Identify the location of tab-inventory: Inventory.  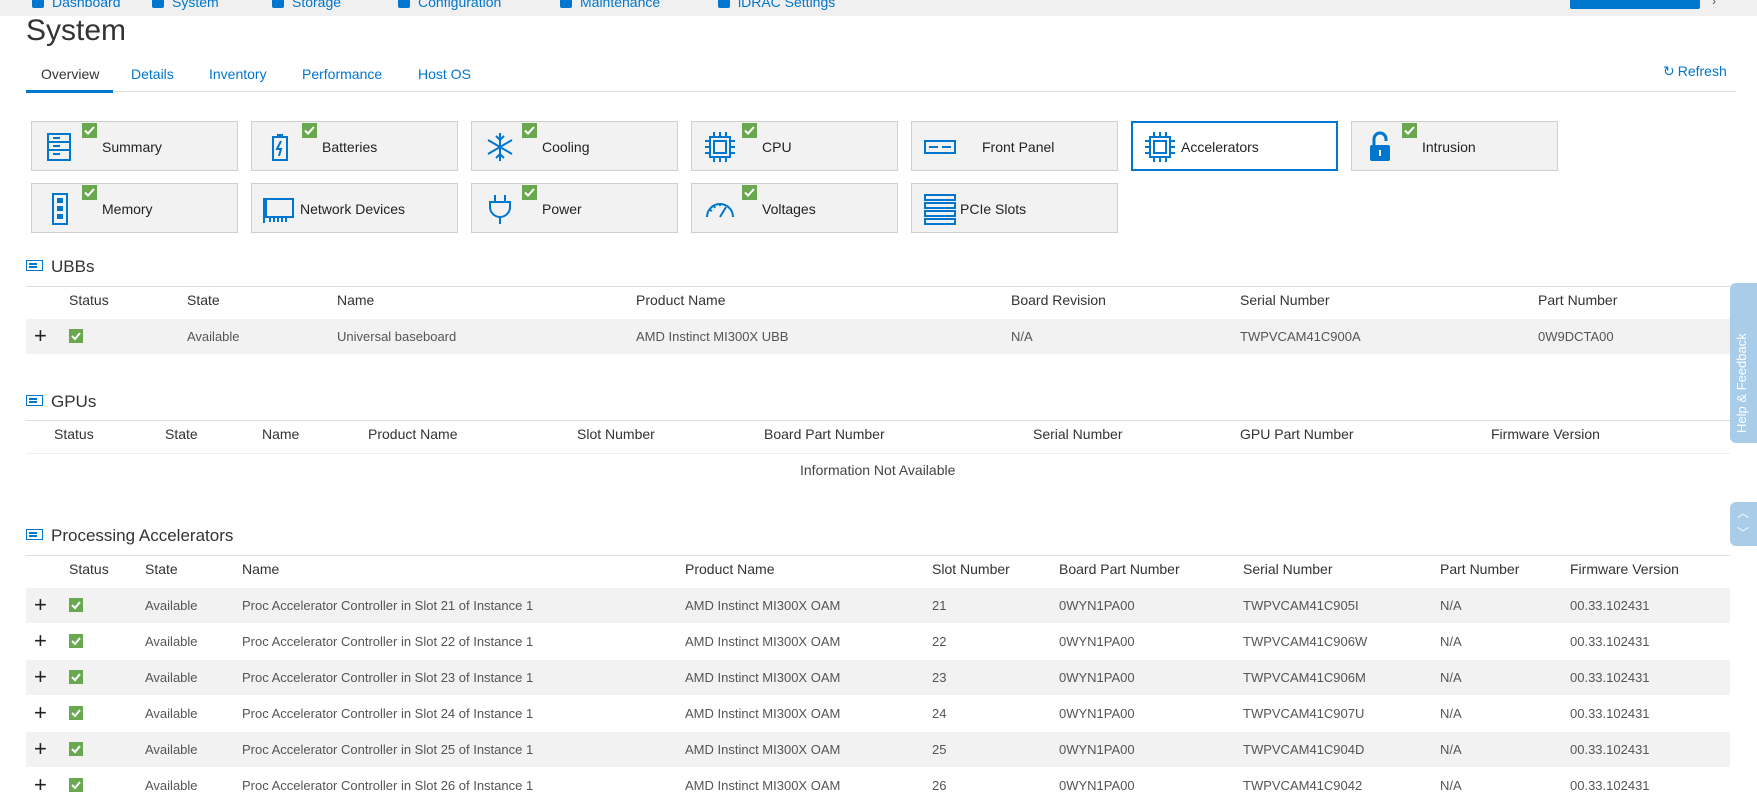
(238, 74).